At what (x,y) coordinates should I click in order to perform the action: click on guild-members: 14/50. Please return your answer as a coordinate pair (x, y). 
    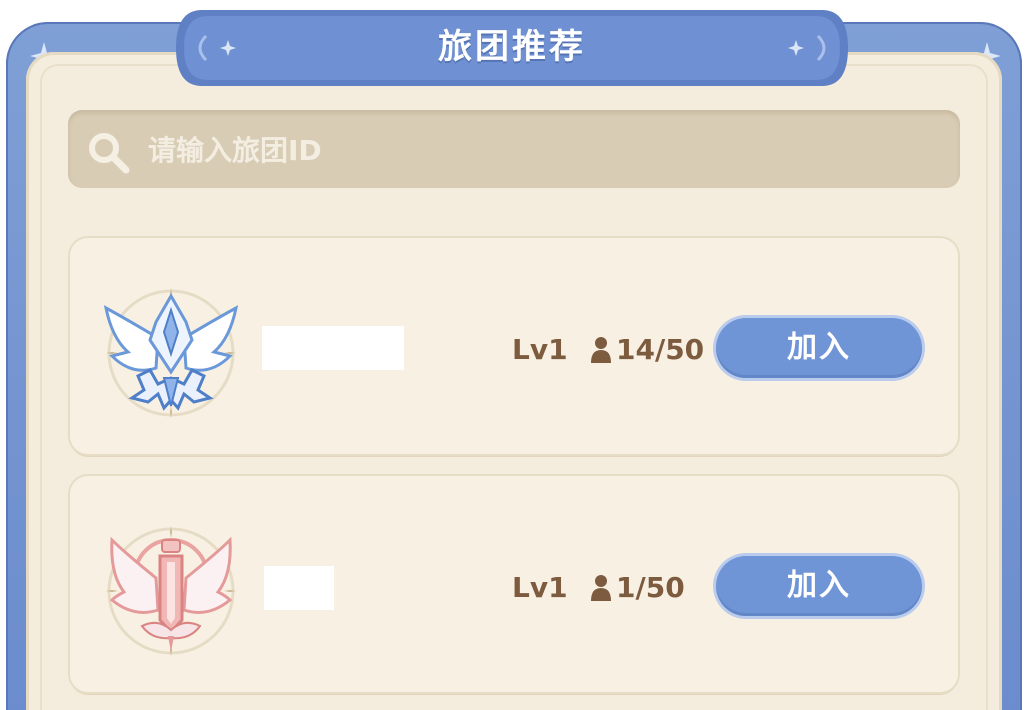
    Looking at the image, I should click on (647, 350).